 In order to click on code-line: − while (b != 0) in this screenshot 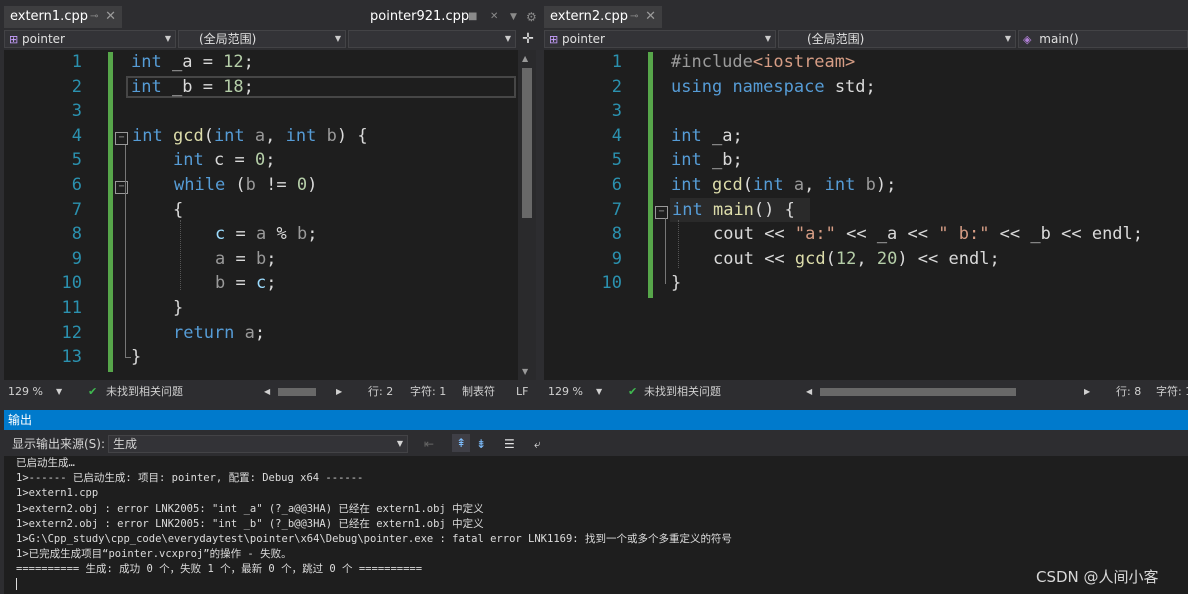, I will do `click(216, 185)`.